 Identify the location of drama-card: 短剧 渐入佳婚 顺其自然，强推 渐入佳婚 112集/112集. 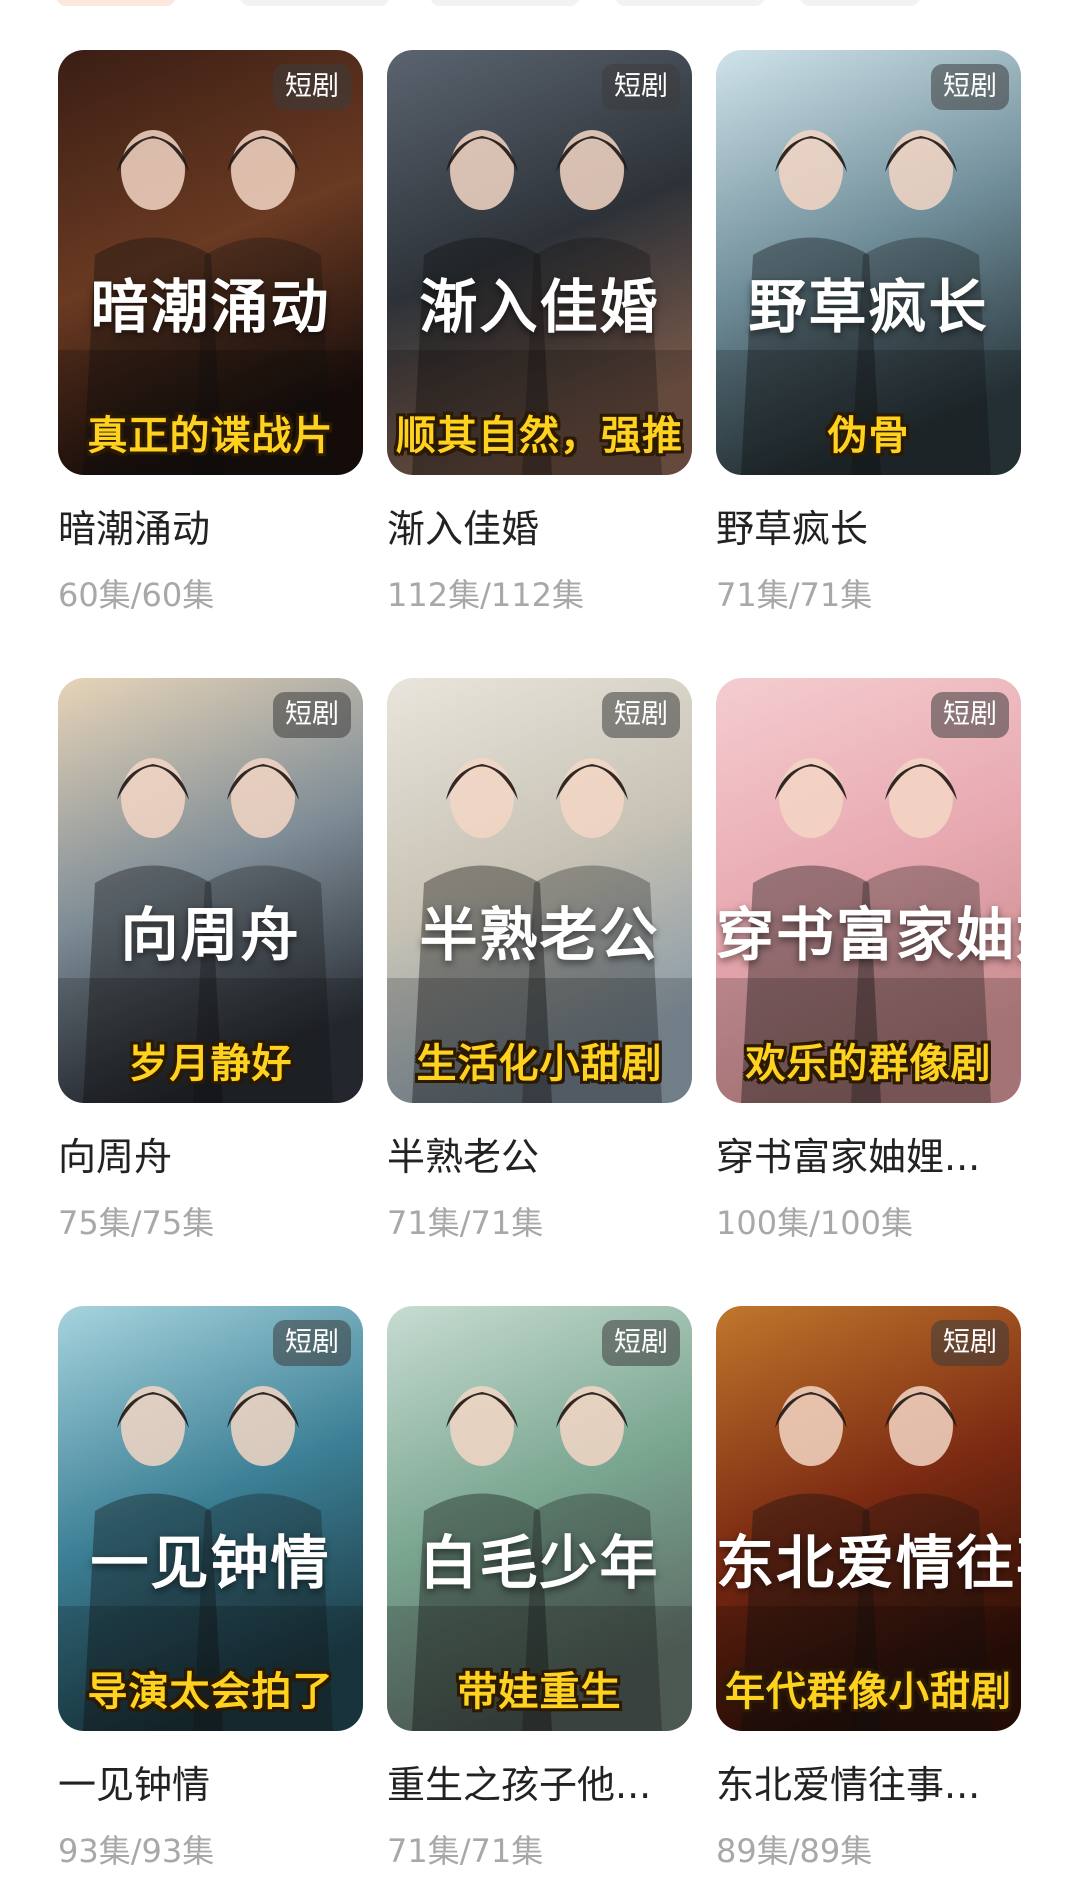
(539, 349).